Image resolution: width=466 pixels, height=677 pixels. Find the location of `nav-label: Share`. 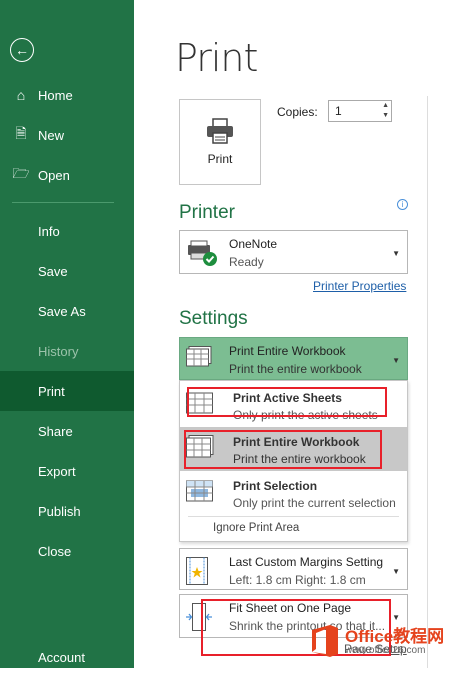

nav-label: Share is located at coordinates (55, 431).